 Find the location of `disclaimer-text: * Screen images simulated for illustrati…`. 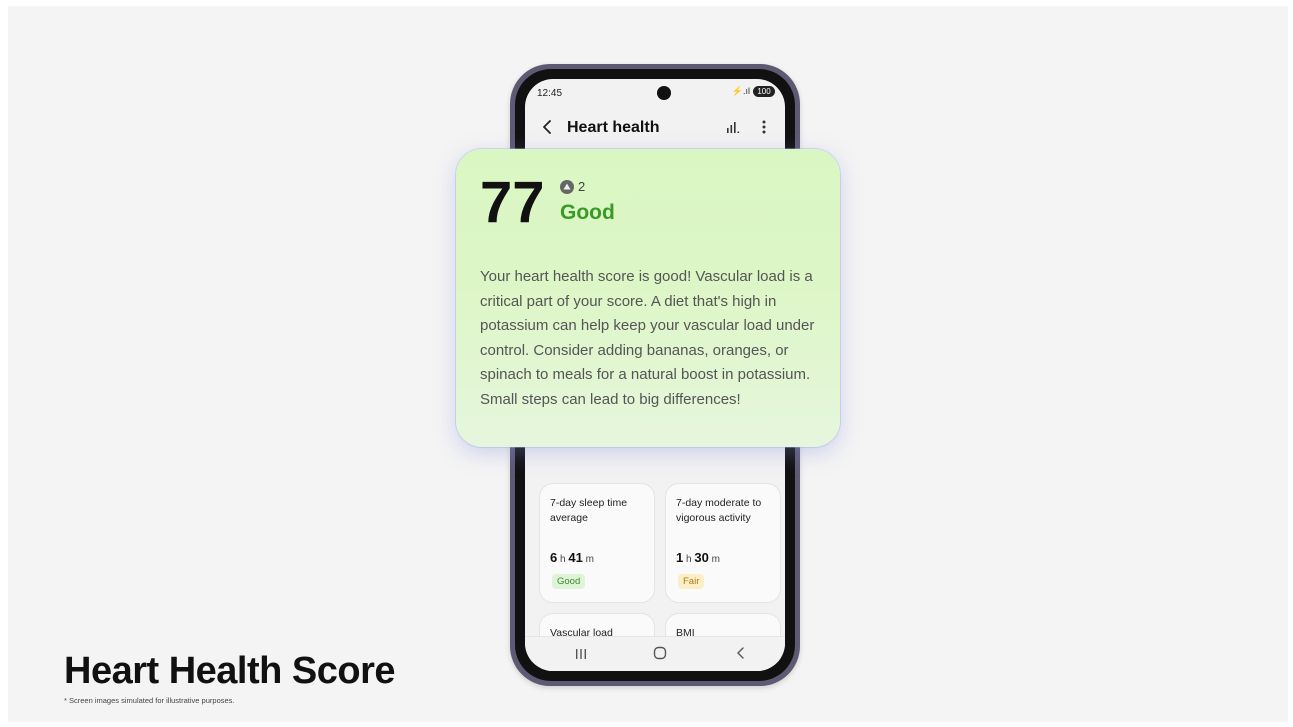

disclaimer-text: * Screen images simulated for illustrati… is located at coordinates (149, 700).